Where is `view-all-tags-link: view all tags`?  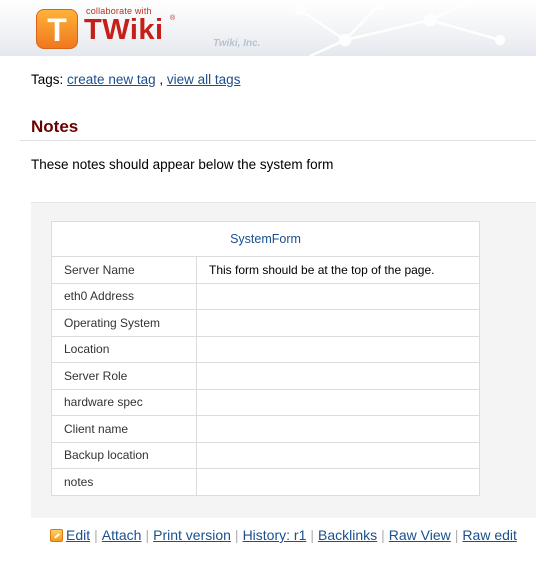
view-all-tags-link: view all tags is located at coordinates (204, 79).